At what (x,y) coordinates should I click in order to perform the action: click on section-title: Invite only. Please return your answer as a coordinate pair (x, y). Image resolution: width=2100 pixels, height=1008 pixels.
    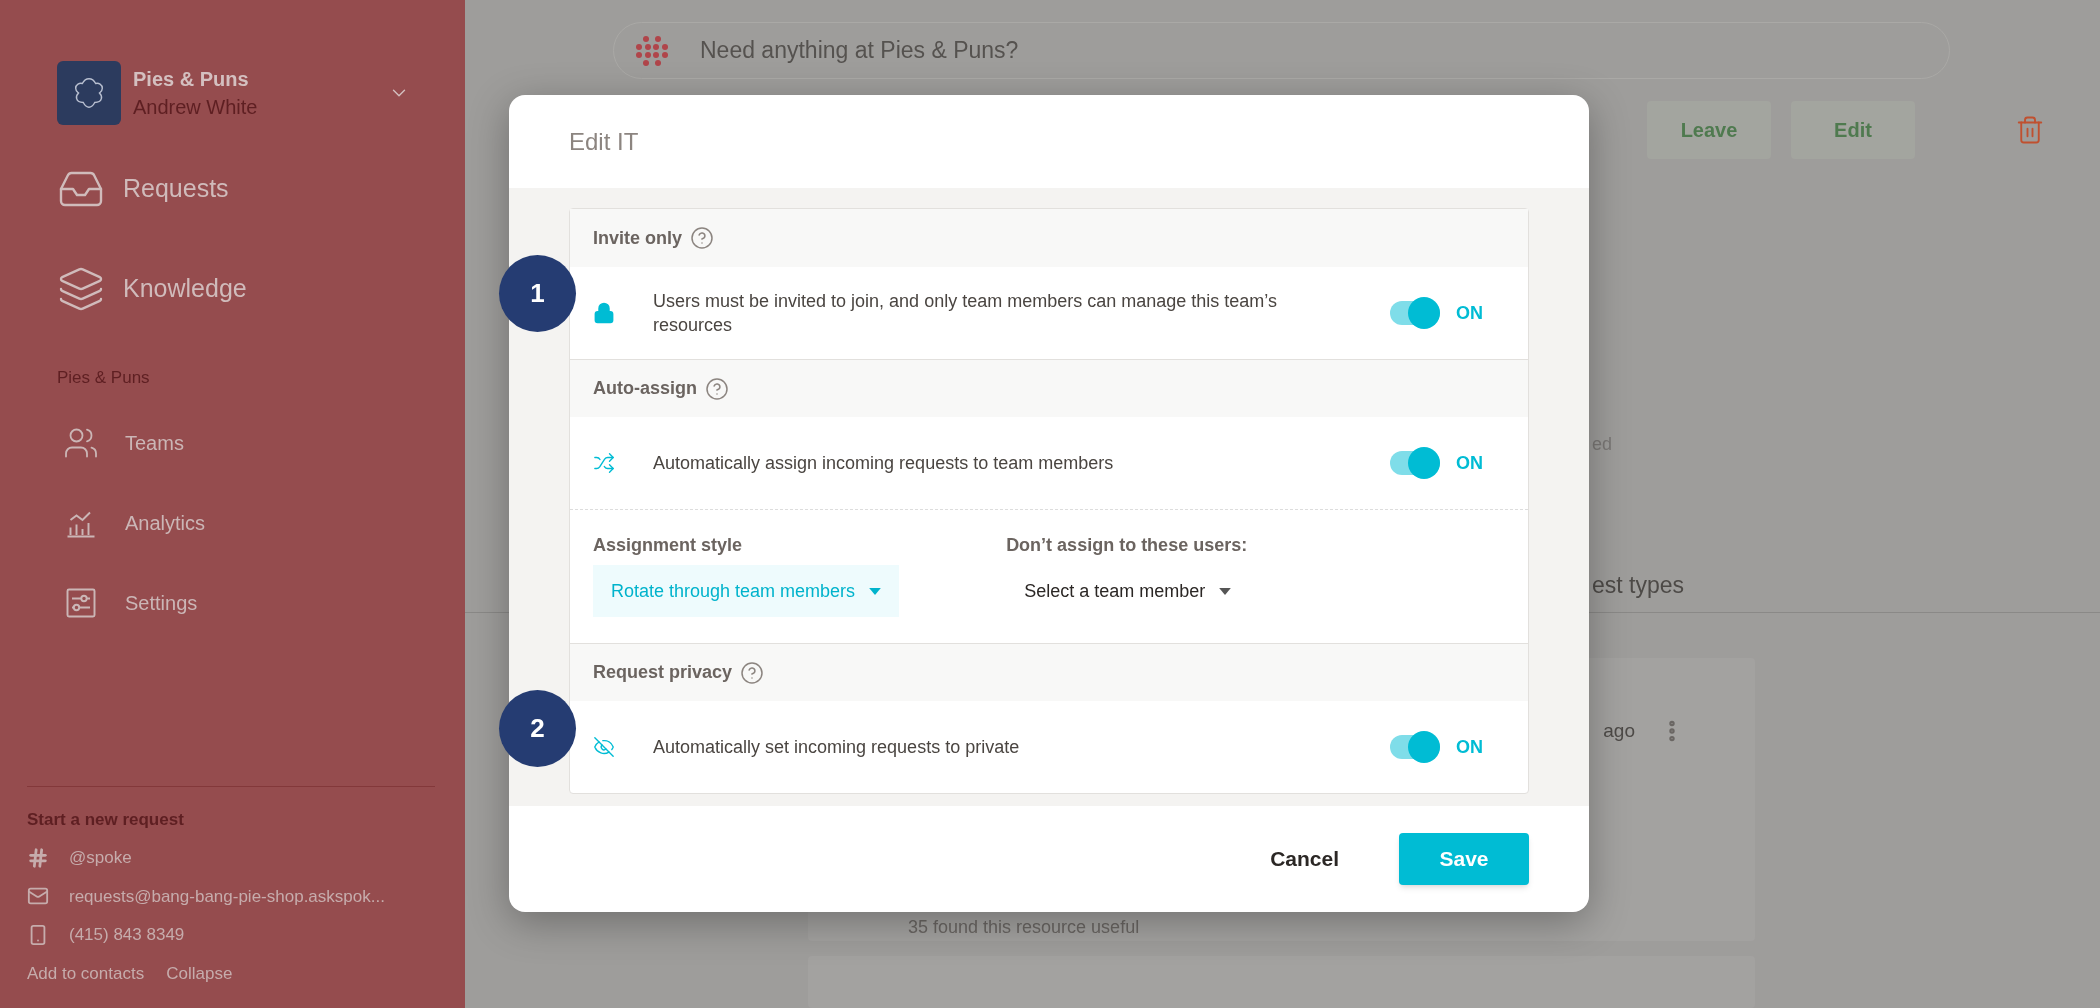
    Looking at the image, I should click on (637, 238).